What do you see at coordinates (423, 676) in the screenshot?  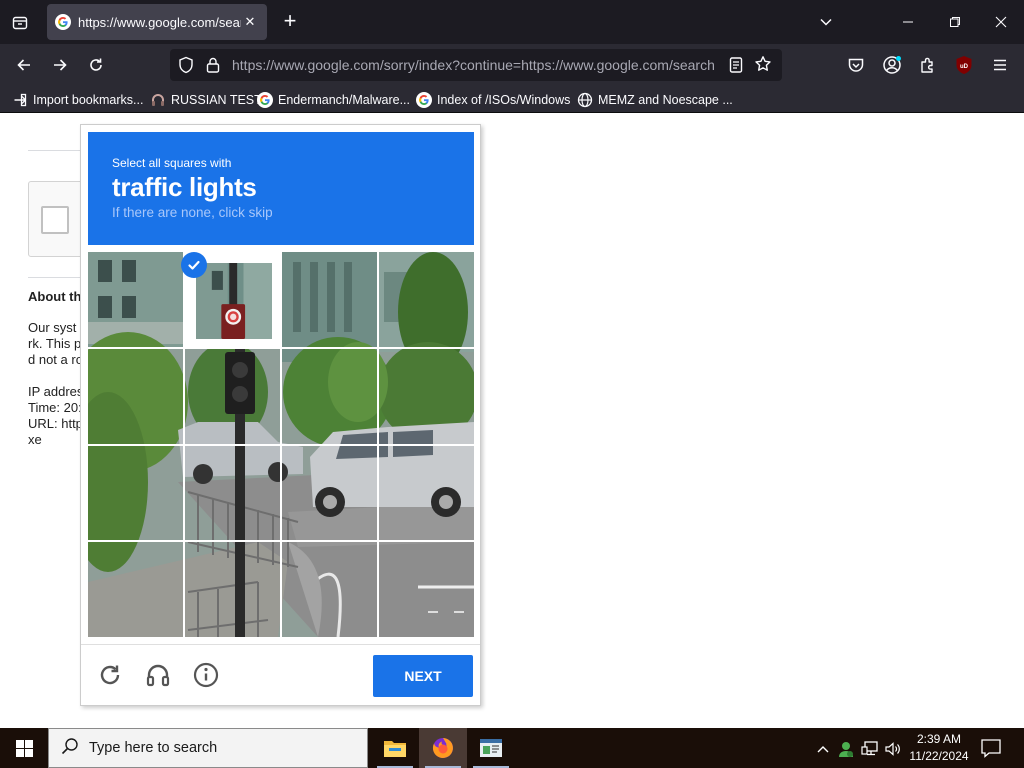 I see `next-button: NEXT` at bounding box center [423, 676].